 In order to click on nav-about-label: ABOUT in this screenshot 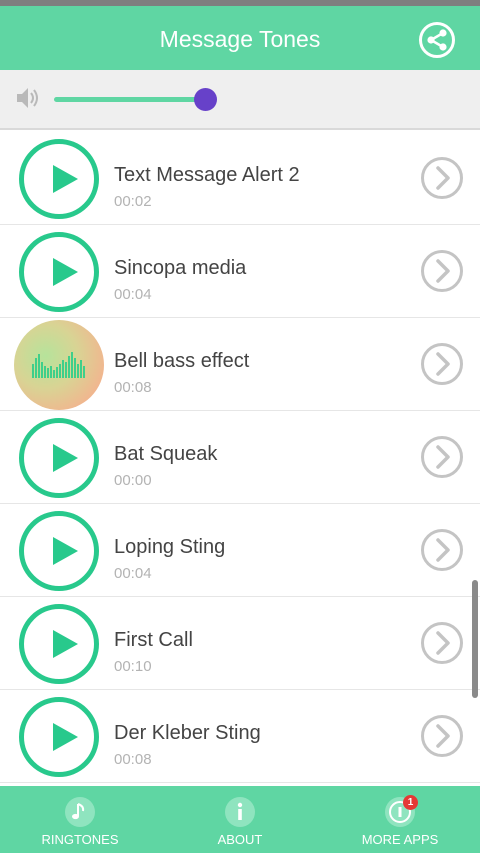, I will do `click(240, 839)`.